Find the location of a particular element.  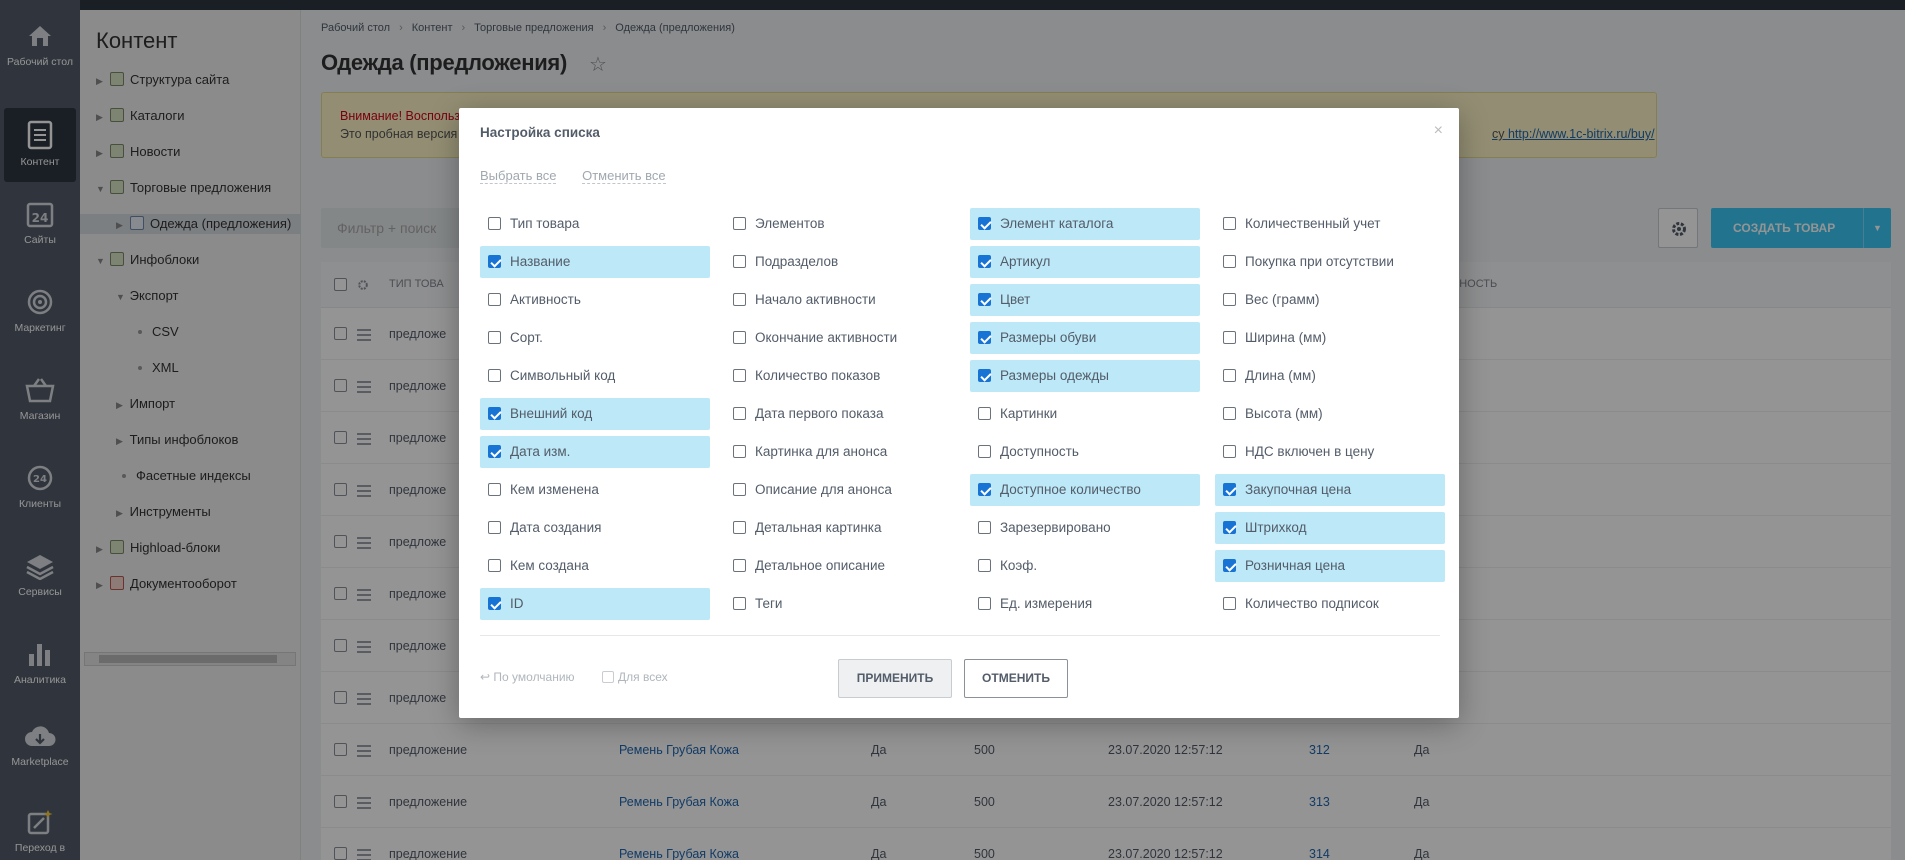

column-option: Подразделов is located at coordinates (840, 262).